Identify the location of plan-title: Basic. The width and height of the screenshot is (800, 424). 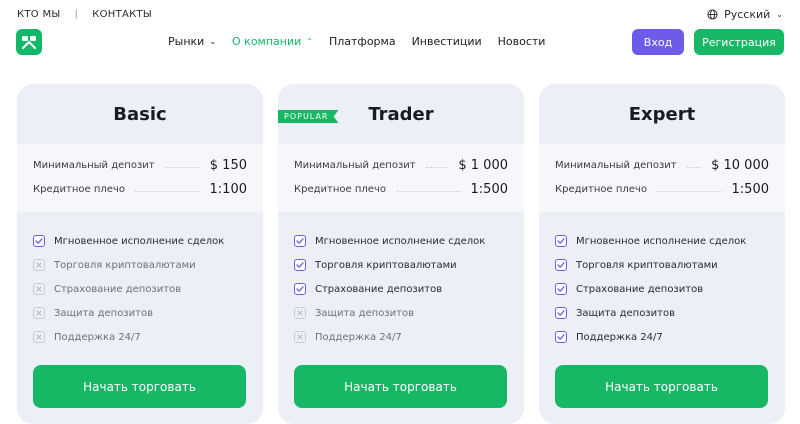
(140, 114).